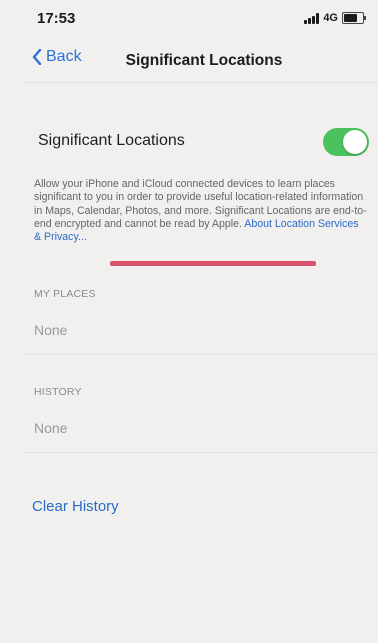  What do you see at coordinates (213, 263) in the screenshot?
I see `annotation-underline` at bounding box center [213, 263].